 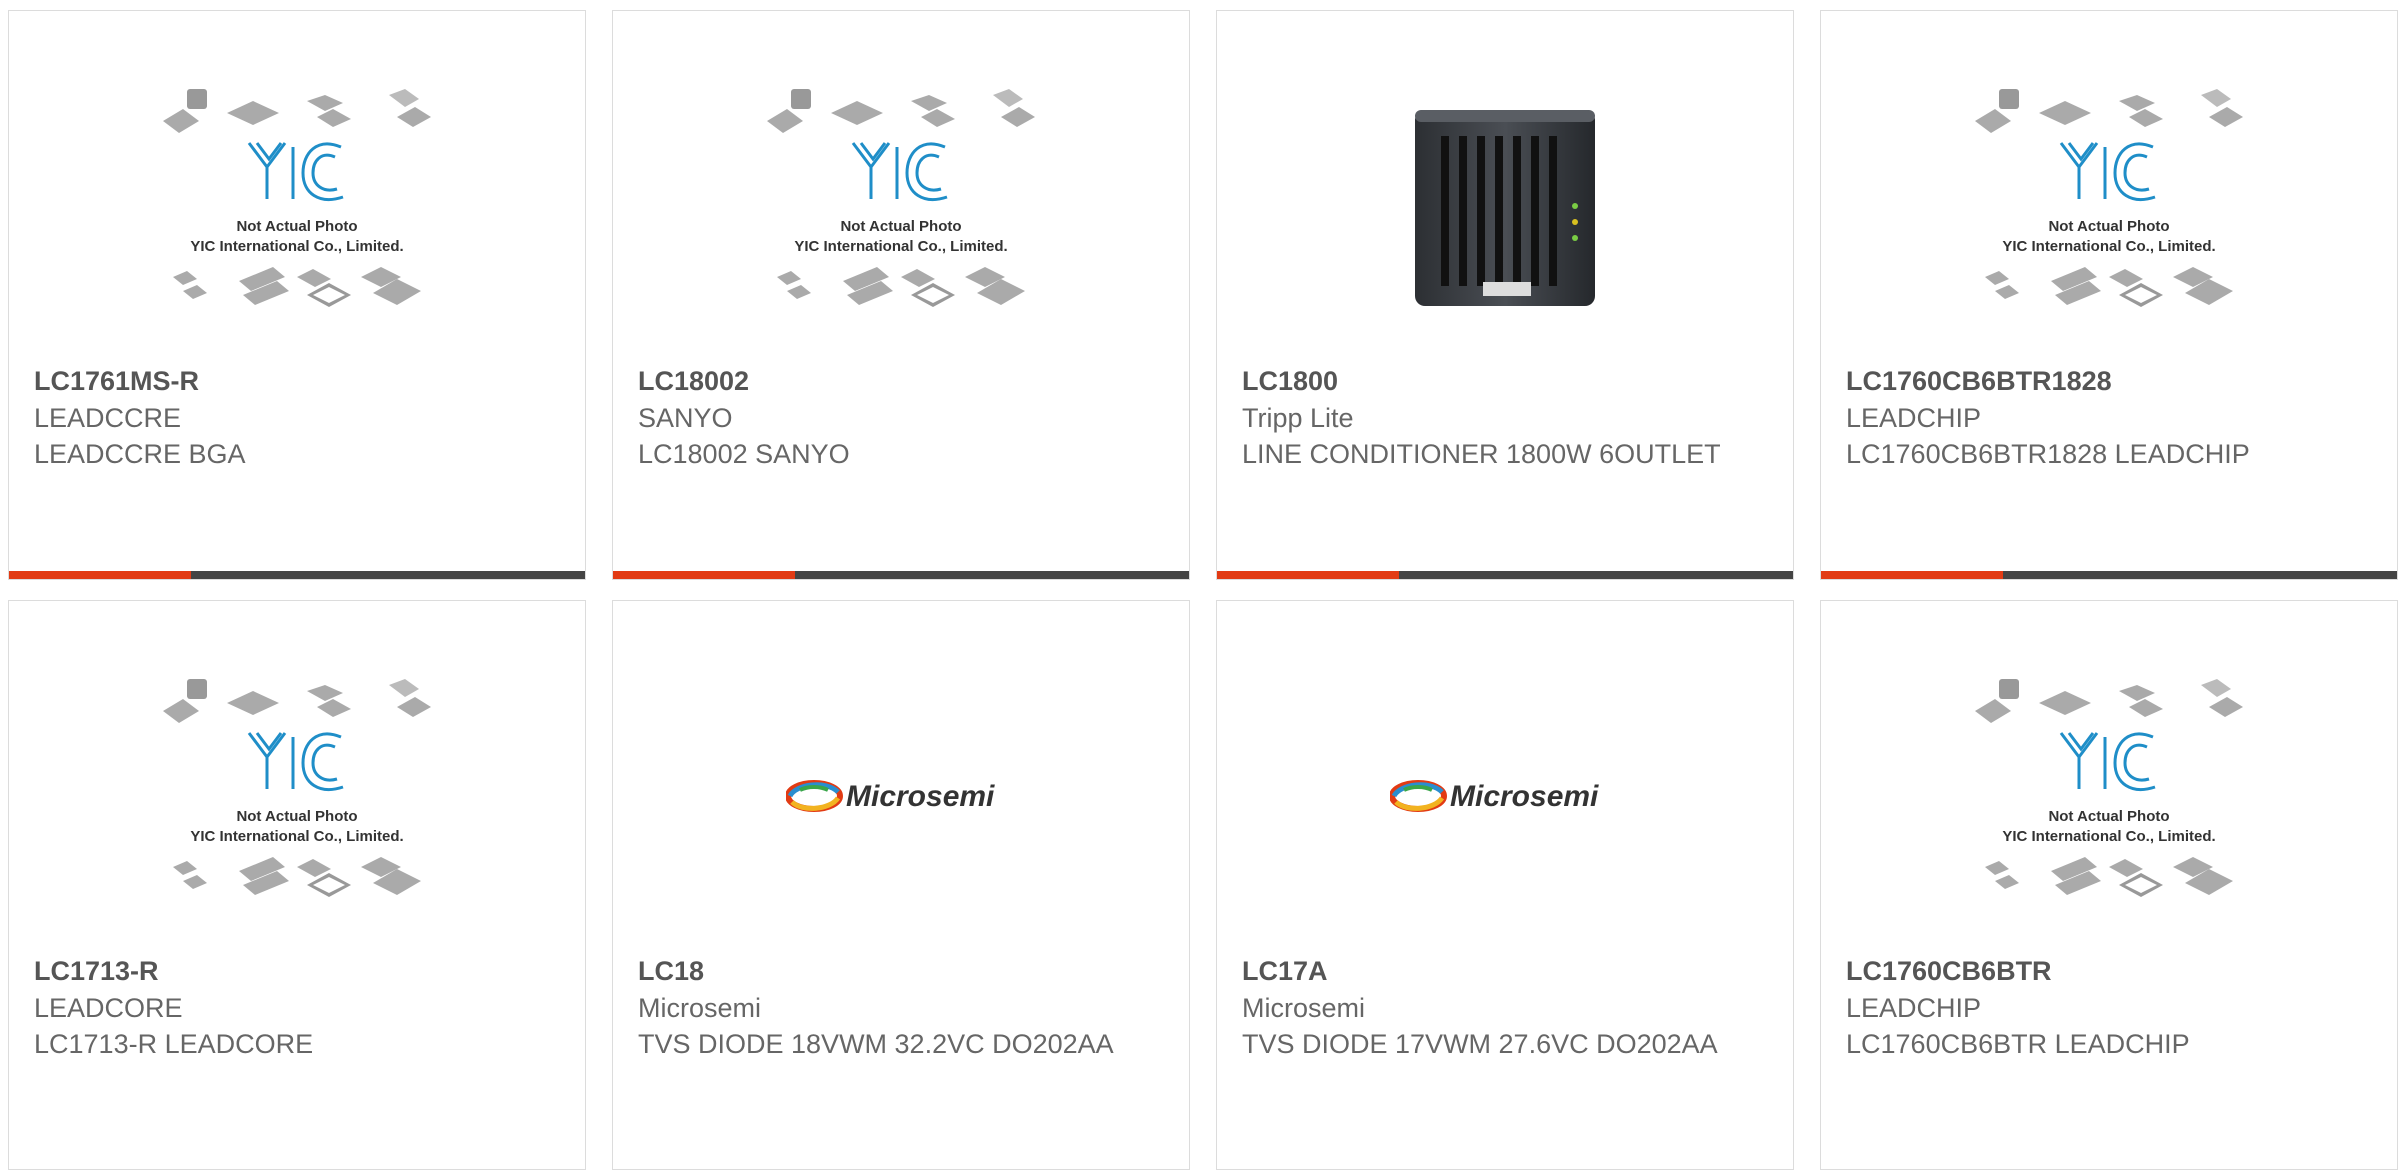 What do you see at coordinates (1949, 971) in the screenshot?
I see `part-number: LC1760CB6BTR` at bounding box center [1949, 971].